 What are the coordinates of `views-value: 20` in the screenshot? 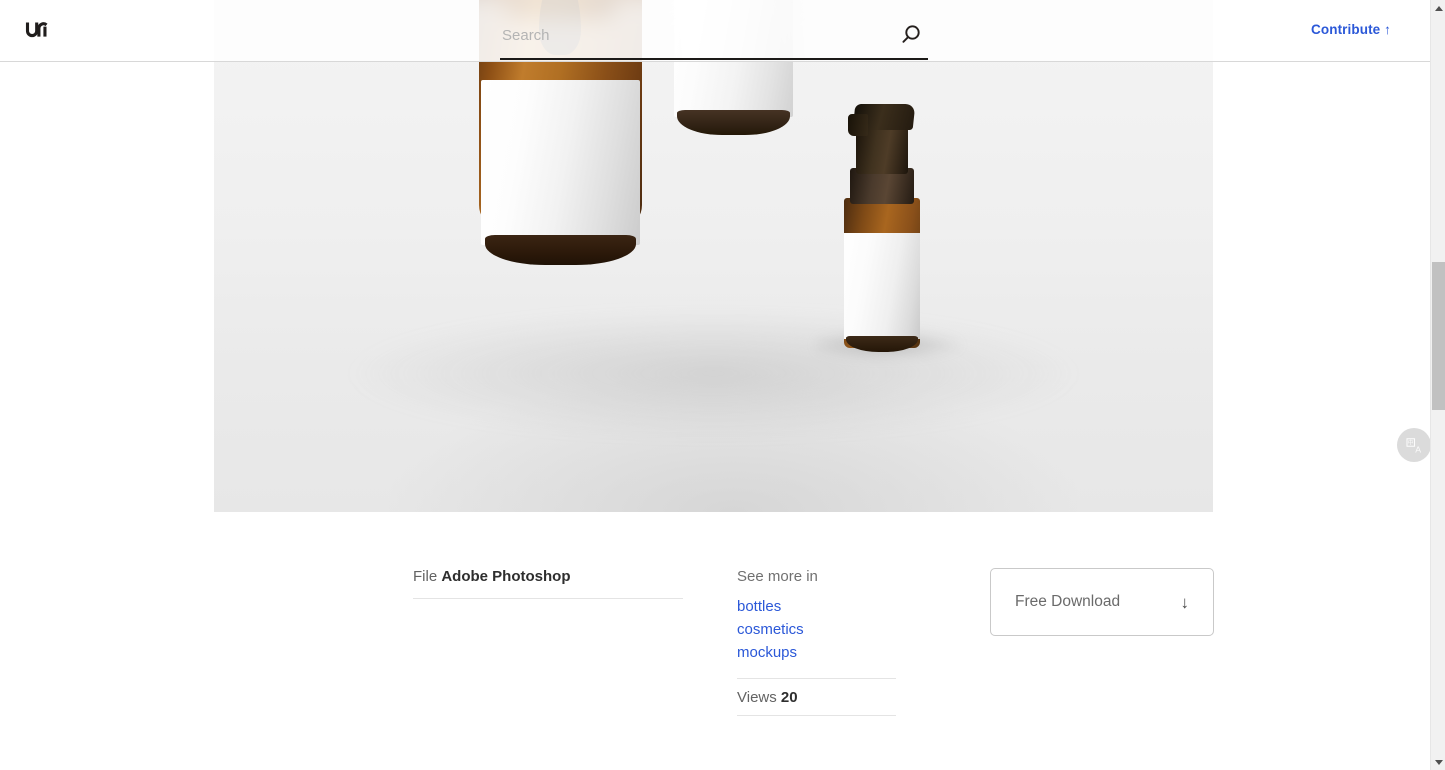 It's located at (789, 697).